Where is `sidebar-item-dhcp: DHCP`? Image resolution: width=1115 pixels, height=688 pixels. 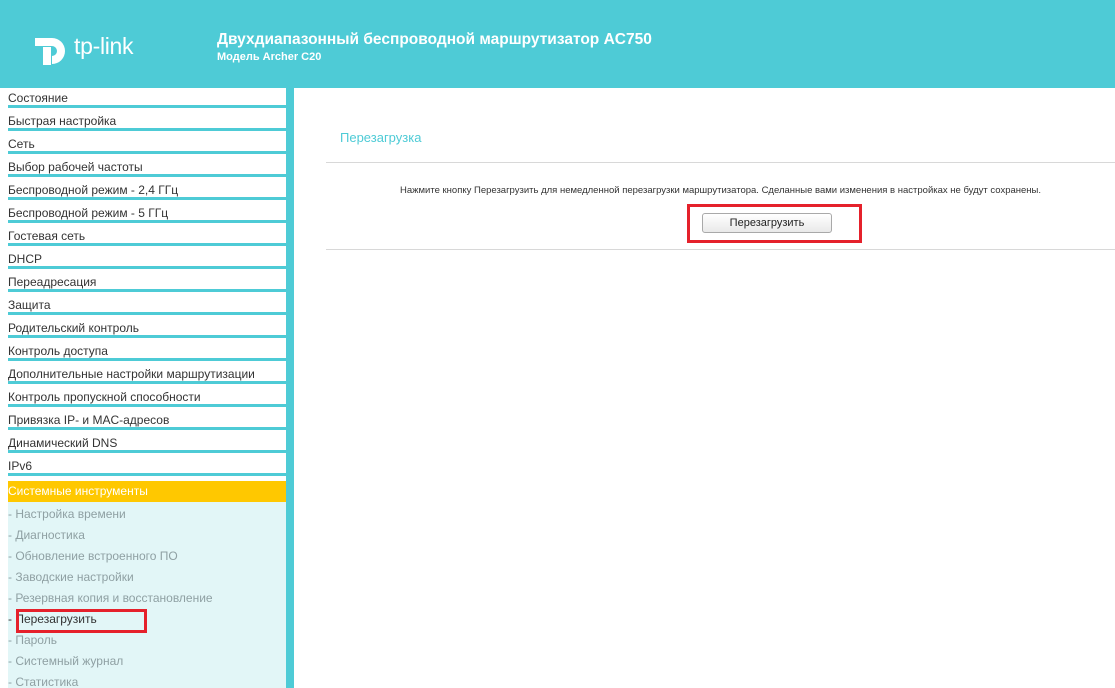 sidebar-item-dhcp: DHCP is located at coordinates (147, 259).